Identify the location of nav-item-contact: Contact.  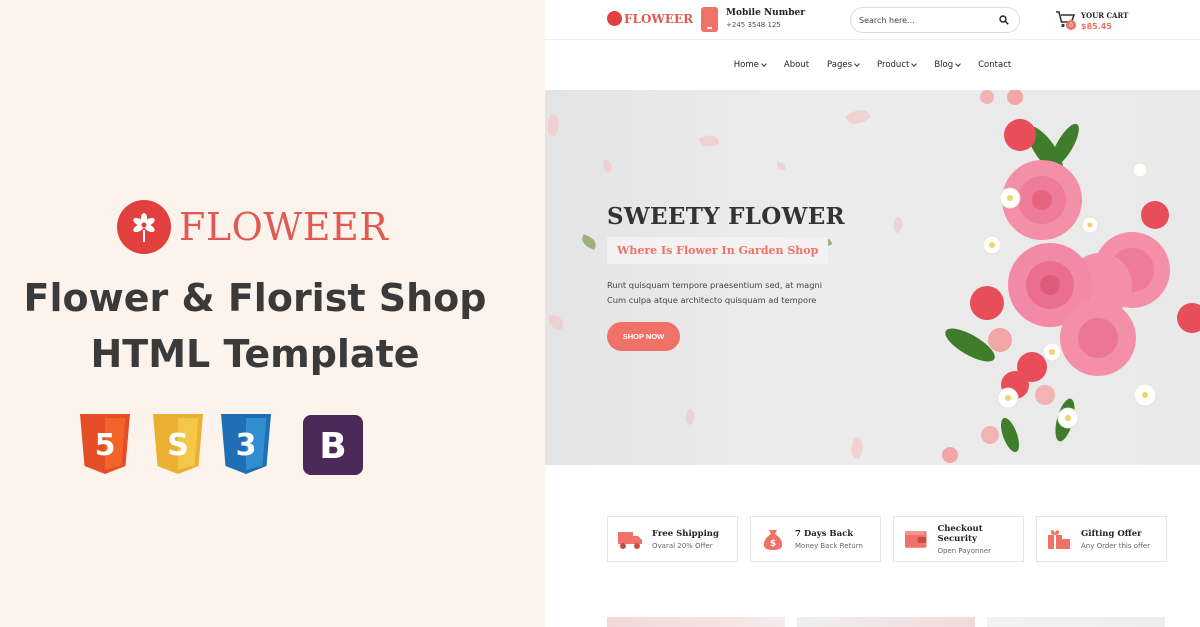
(994, 65).